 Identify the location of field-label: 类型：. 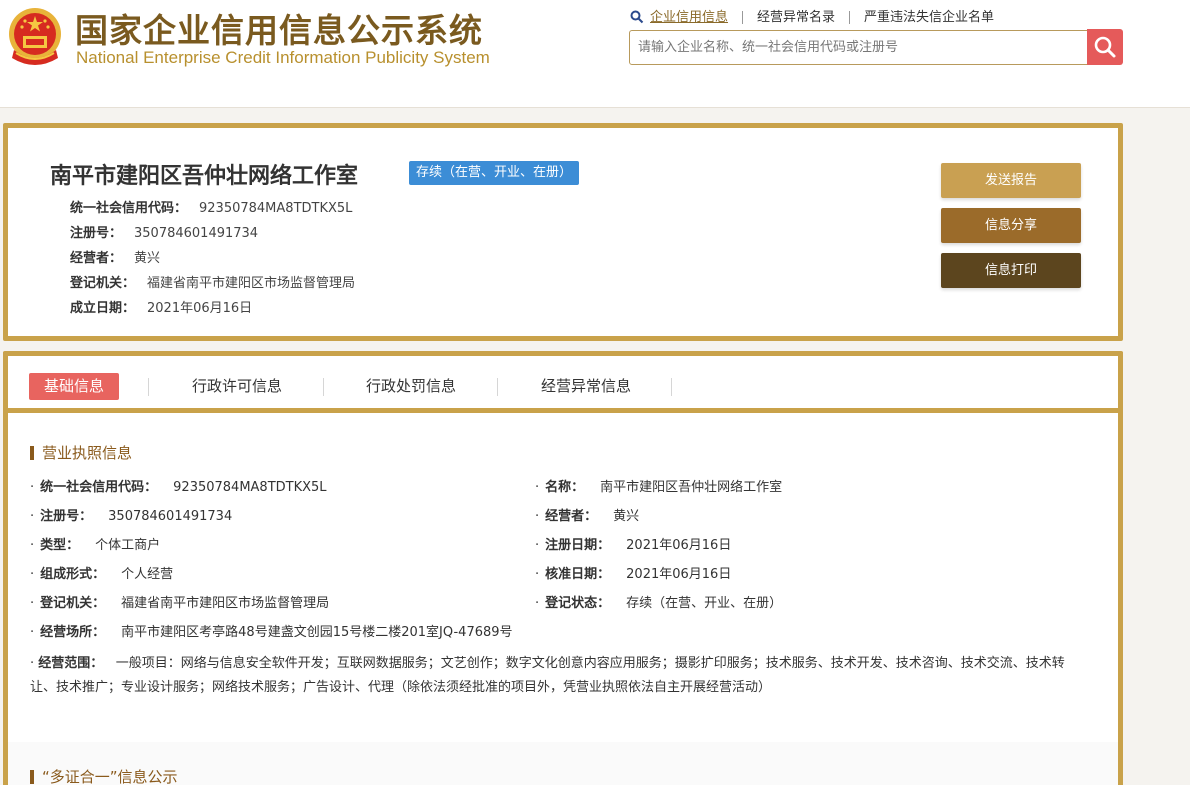
(60, 545).